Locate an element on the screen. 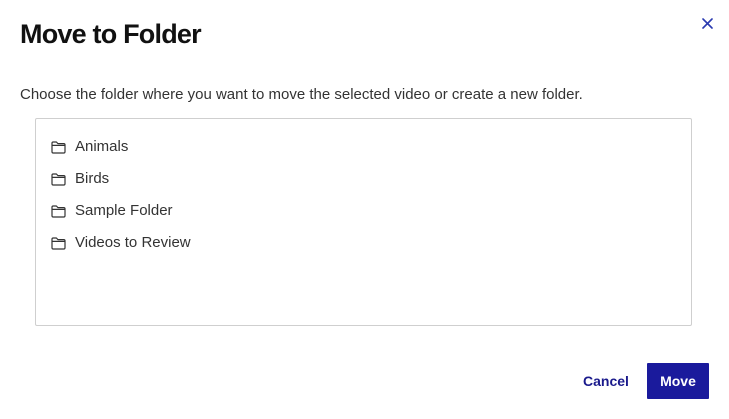 This screenshot has width=729, height=419. folder-label: Animals is located at coordinates (102, 146).